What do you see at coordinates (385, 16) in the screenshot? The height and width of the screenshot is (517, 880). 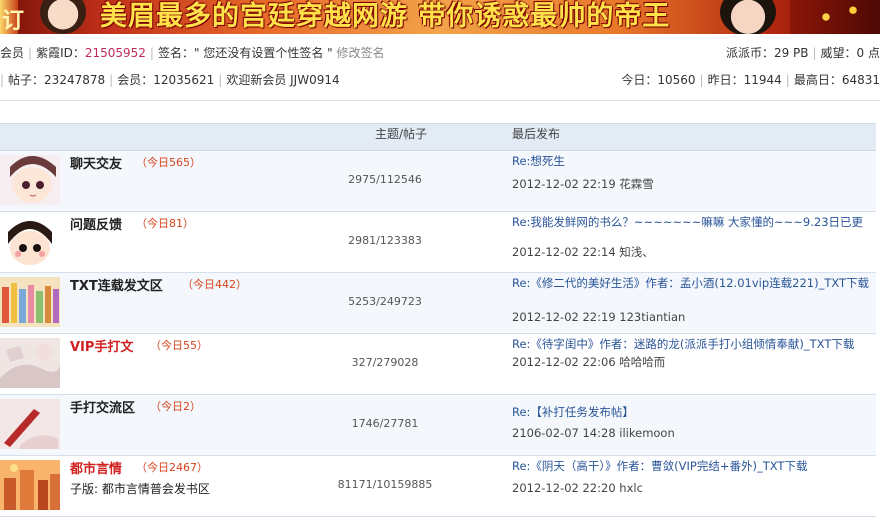 I see `banner-slogan: 美眉最多的宫廷穿越网游 带你诱惑最帅的帝王` at bounding box center [385, 16].